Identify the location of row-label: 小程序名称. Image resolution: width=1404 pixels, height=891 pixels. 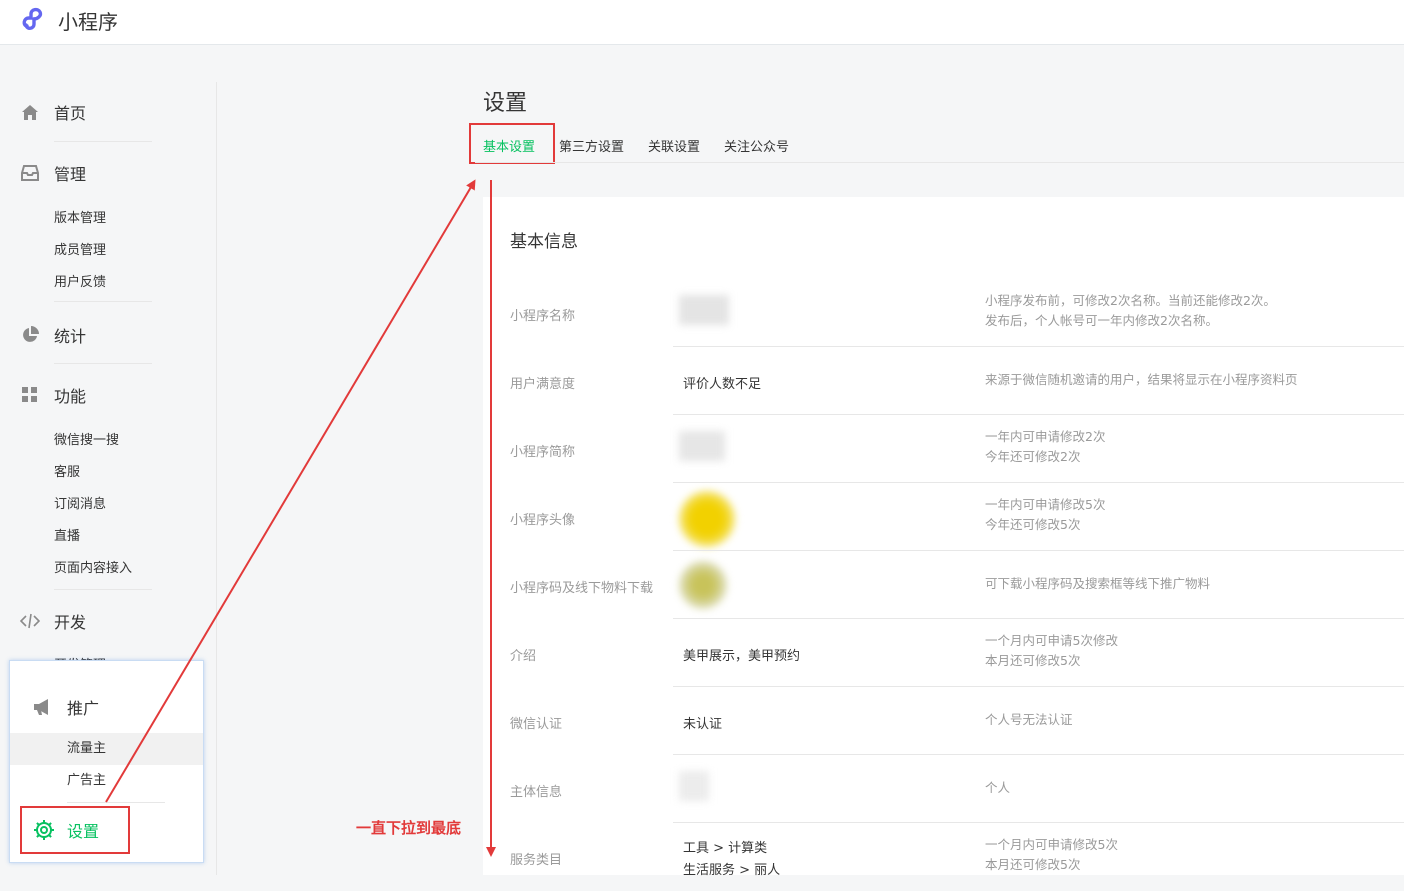
(543, 316).